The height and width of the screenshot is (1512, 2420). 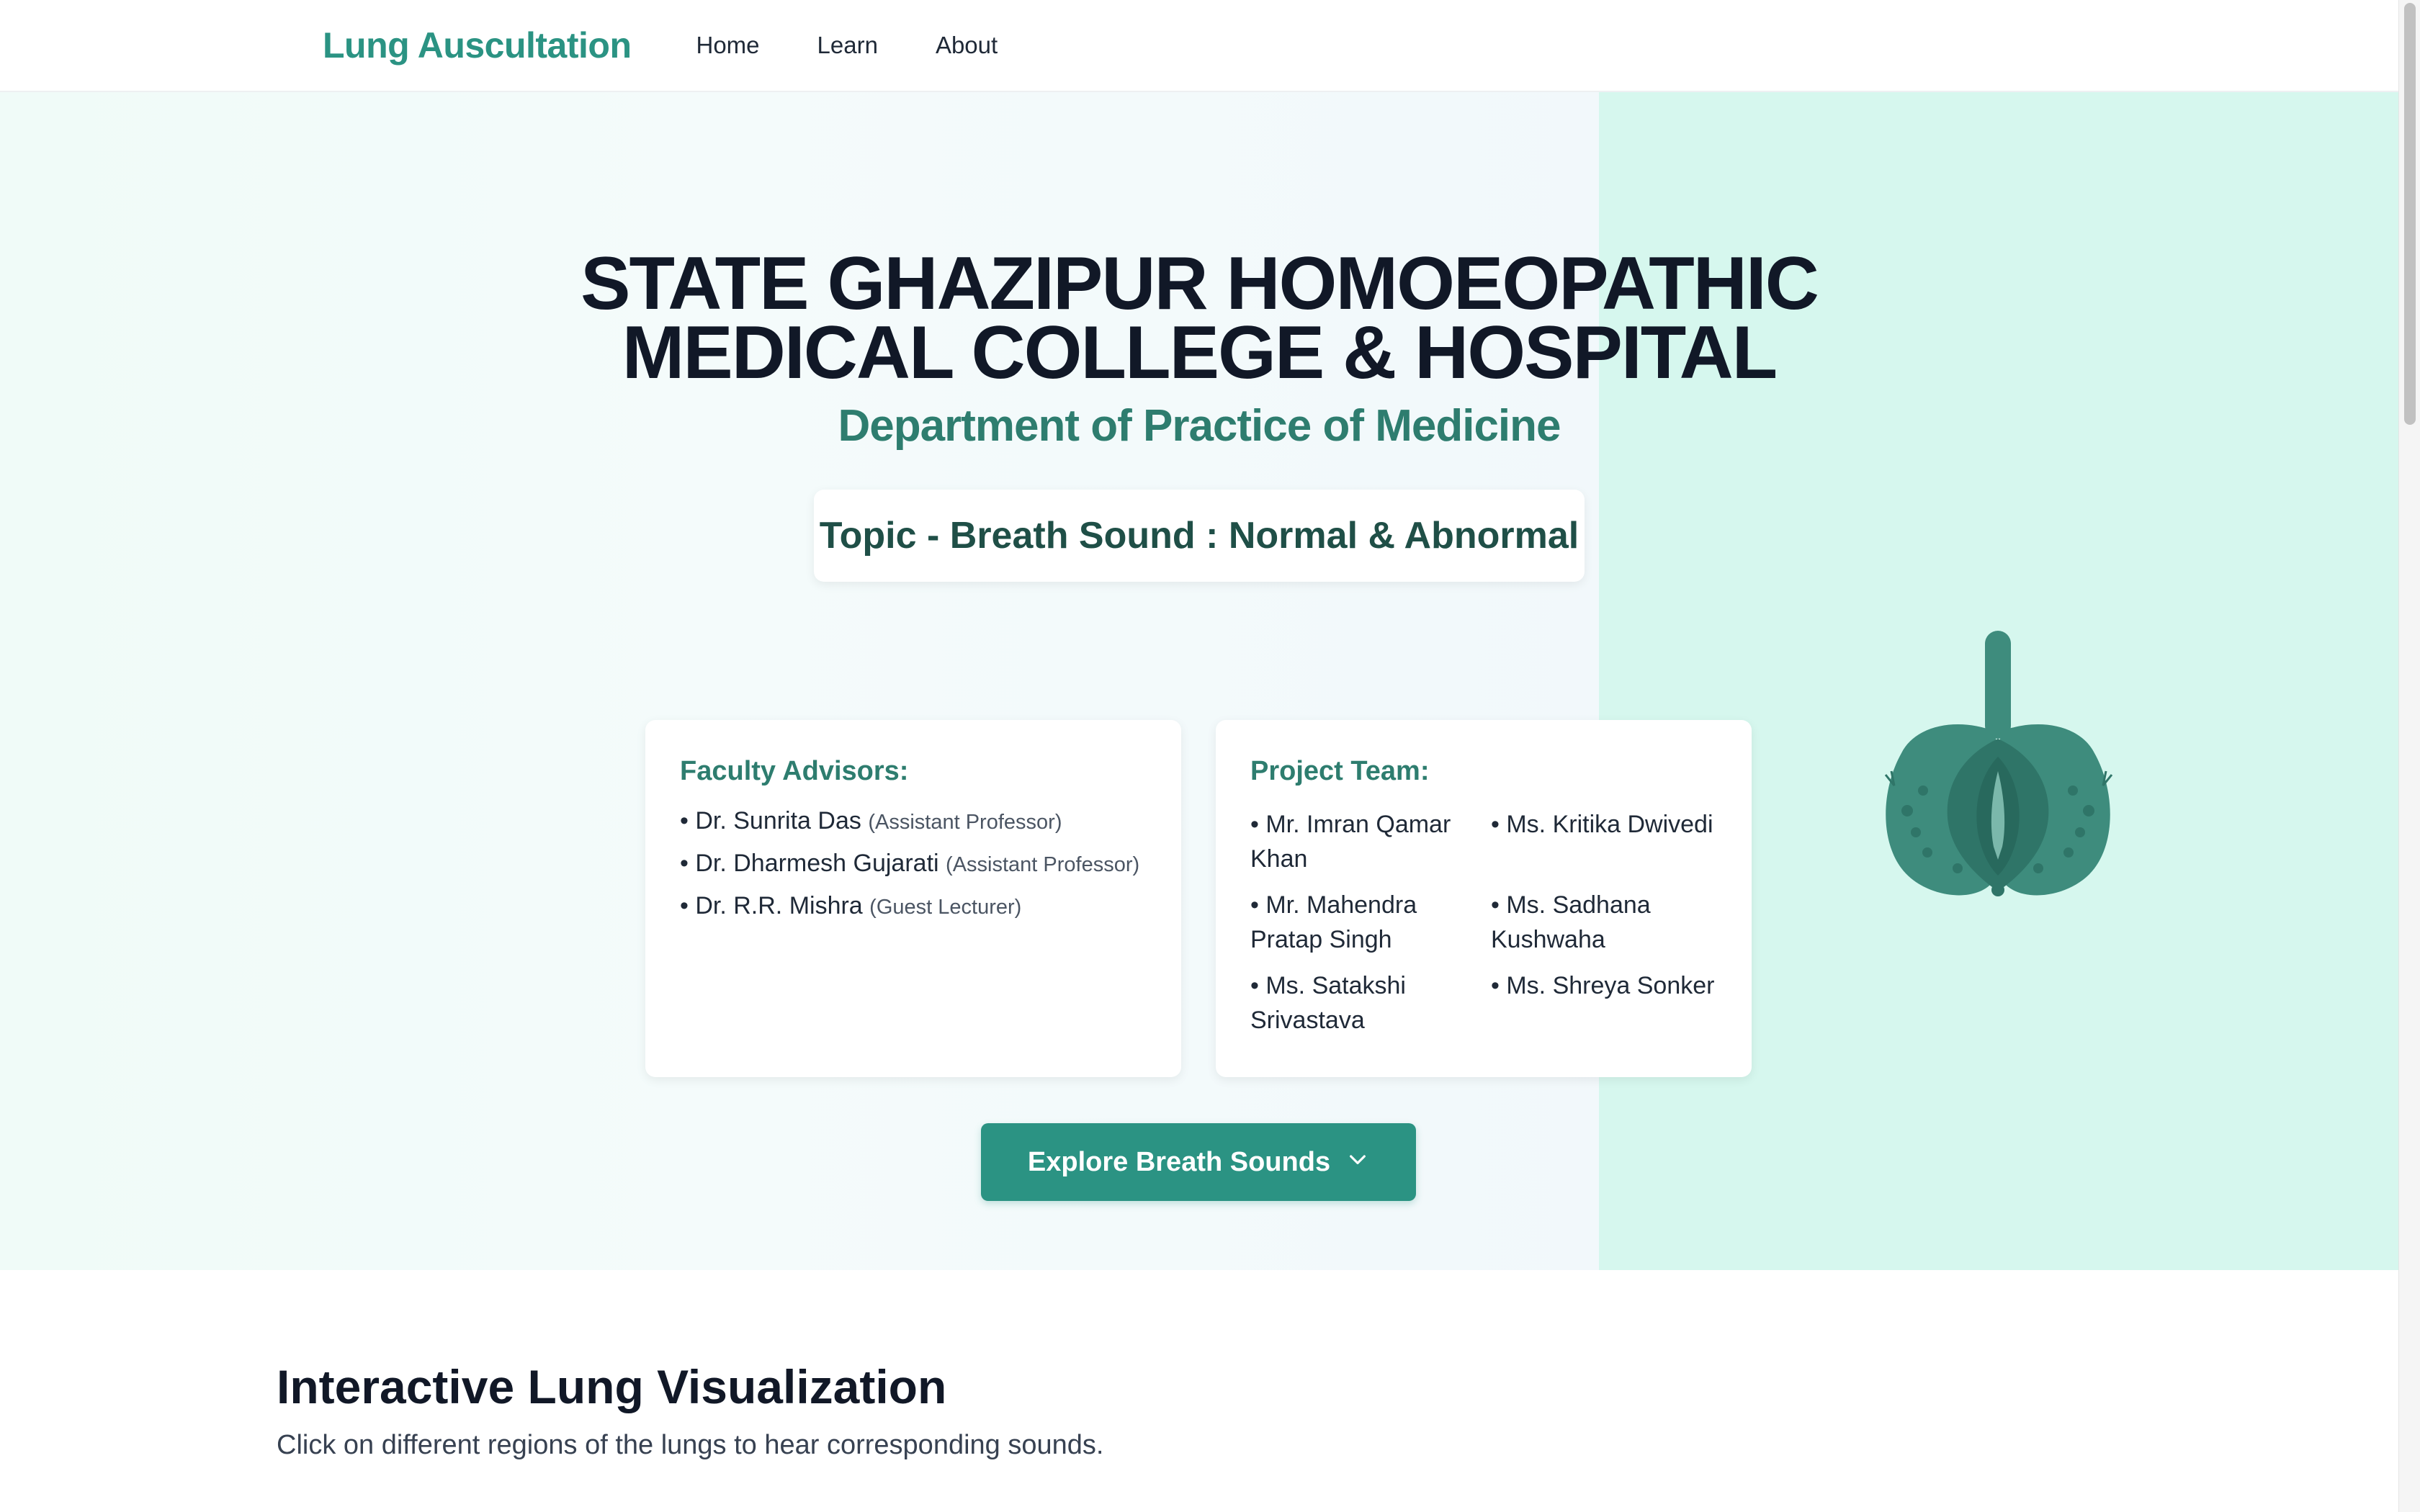 I want to click on lungs-icon, so click(x=1999, y=775).